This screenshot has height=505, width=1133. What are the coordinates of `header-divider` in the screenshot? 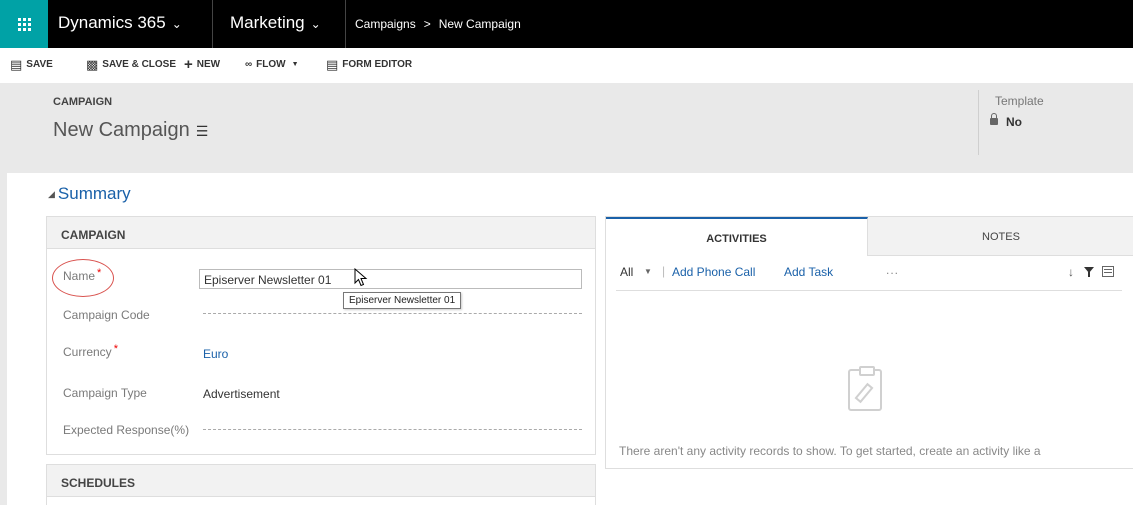 It's located at (978, 122).